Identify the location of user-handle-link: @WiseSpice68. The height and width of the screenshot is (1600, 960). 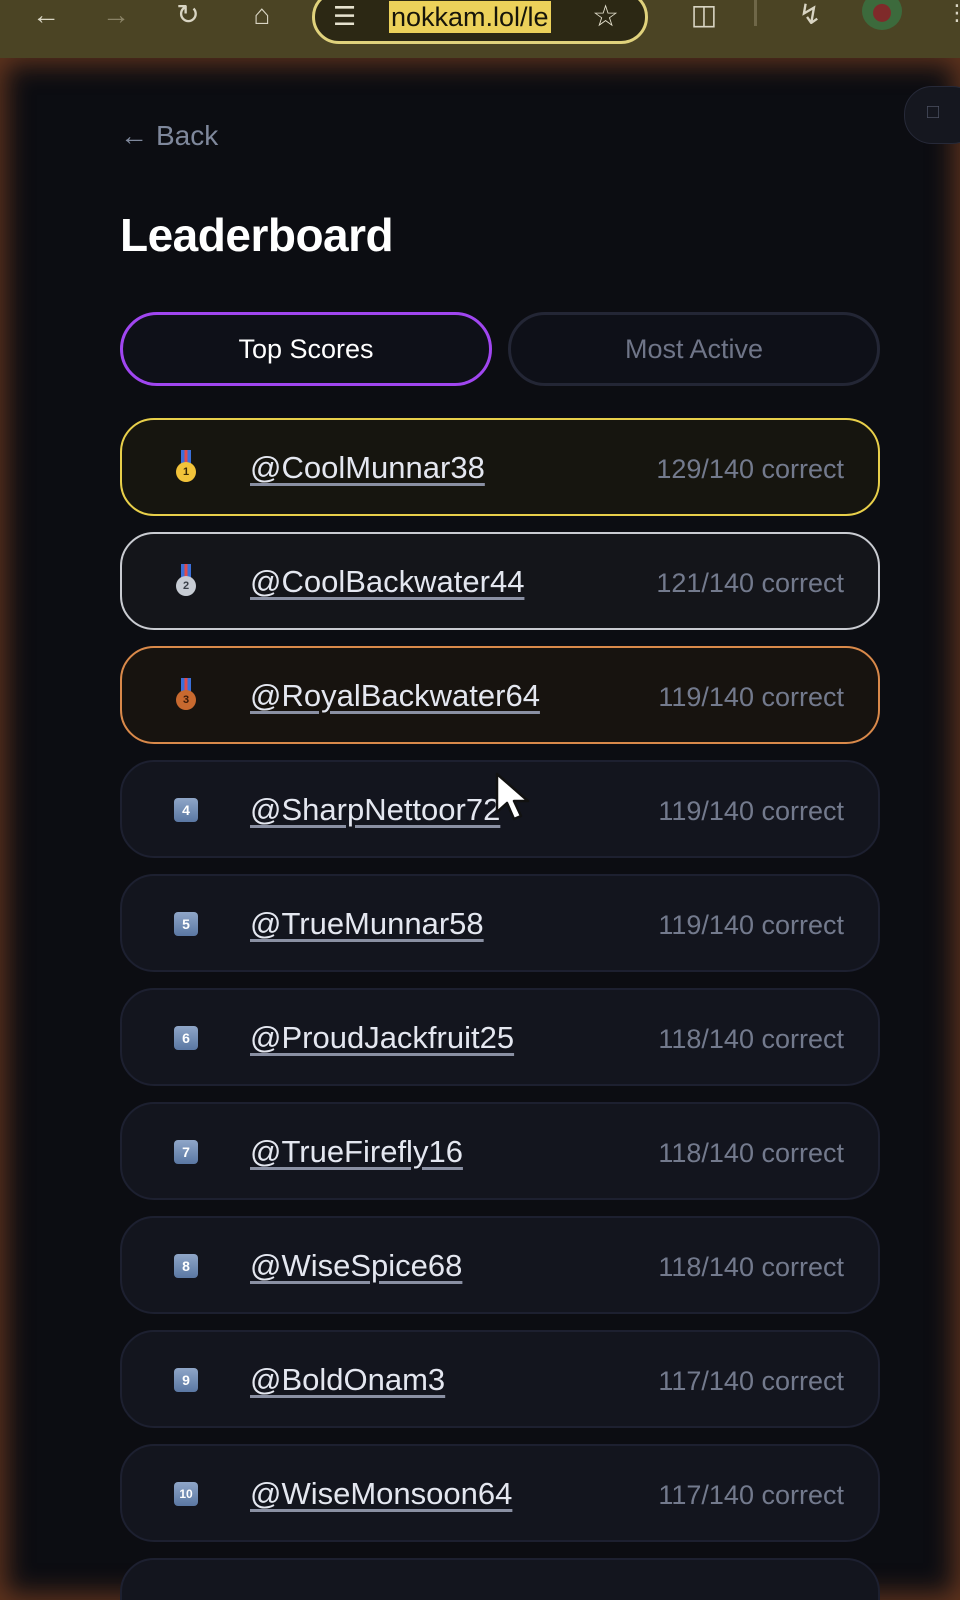
(356, 1266).